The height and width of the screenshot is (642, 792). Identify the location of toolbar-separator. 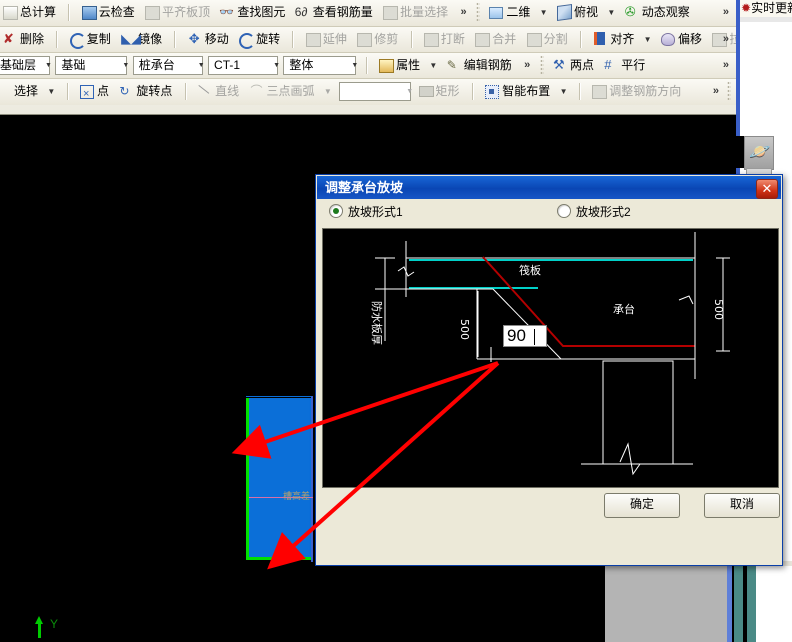
(366, 65).